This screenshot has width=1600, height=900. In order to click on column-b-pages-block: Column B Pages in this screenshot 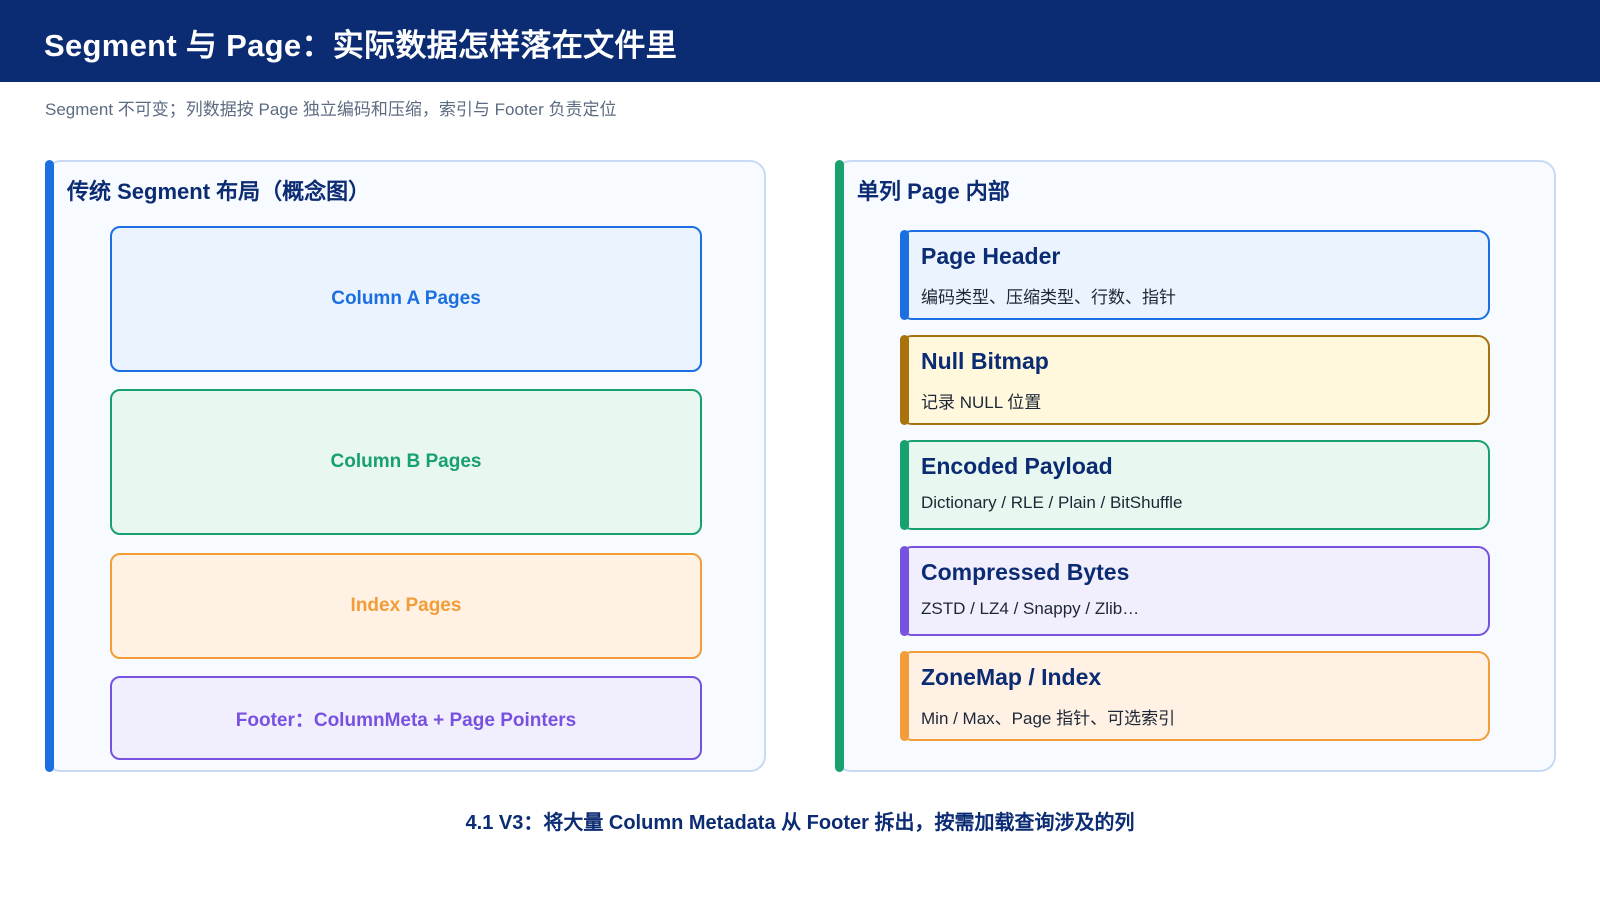, I will do `click(406, 462)`.